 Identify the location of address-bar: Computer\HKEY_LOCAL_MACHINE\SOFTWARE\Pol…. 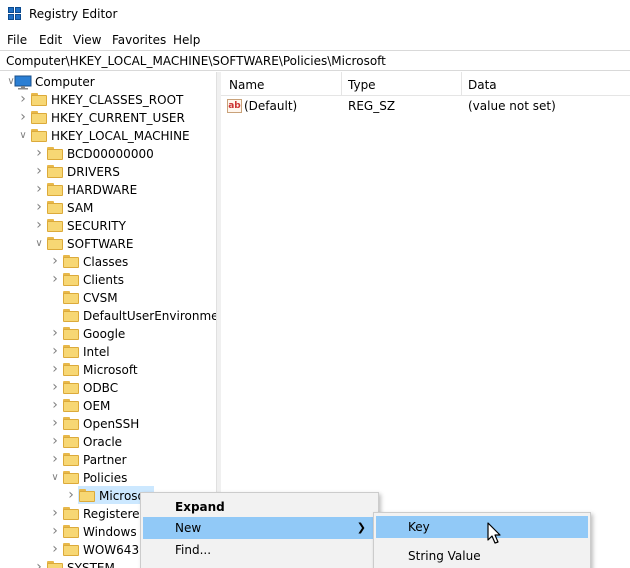
(315, 60).